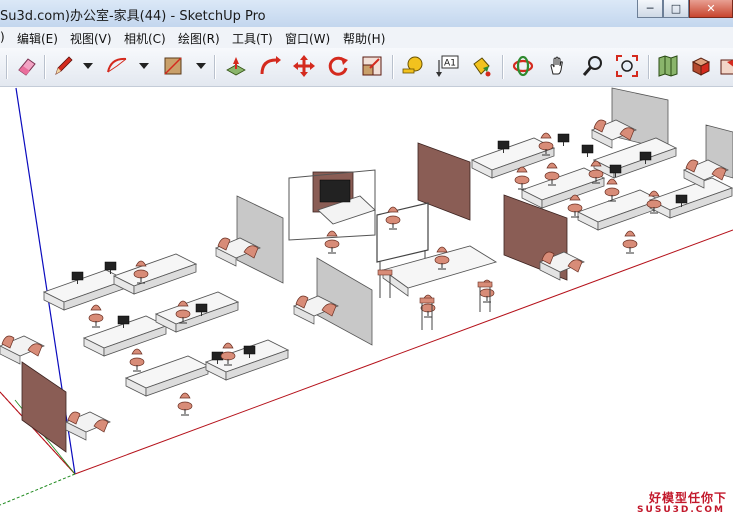 Image resolution: width=733 pixels, height=518 pixels. I want to click on eraser-icon, so click(27, 67).